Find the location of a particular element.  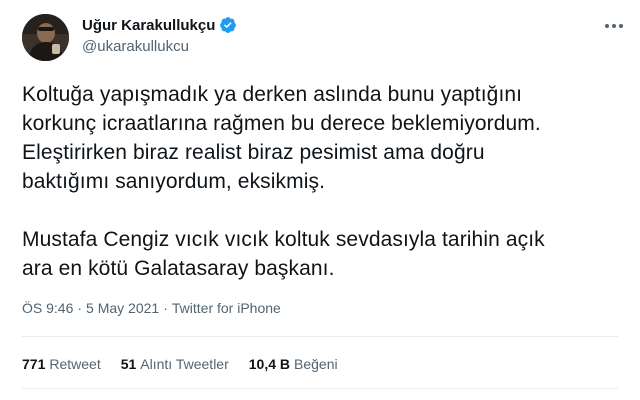

tweet-time: ÖS 9:46 is located at coordinates (47, 308).